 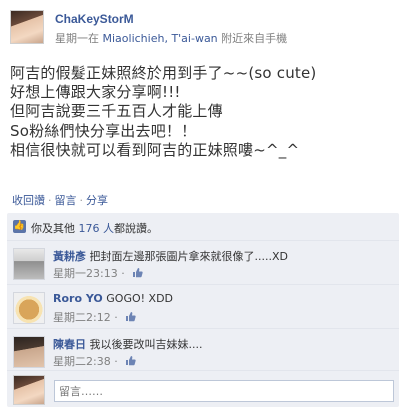 I want to click on comment-text: 把封面左邊那張圖片拿來就很像了.....XD, so click(x=189, y=256).